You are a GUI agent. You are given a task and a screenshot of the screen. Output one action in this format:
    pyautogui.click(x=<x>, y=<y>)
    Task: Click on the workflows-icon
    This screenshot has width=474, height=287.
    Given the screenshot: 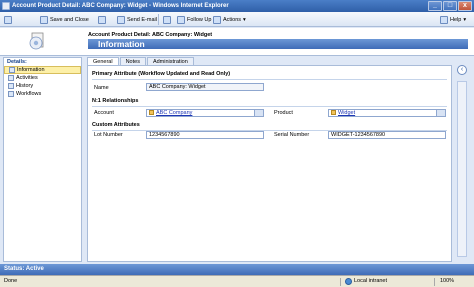 What is the action you would take?
    pyautogui.click(x=11, y=94)
    